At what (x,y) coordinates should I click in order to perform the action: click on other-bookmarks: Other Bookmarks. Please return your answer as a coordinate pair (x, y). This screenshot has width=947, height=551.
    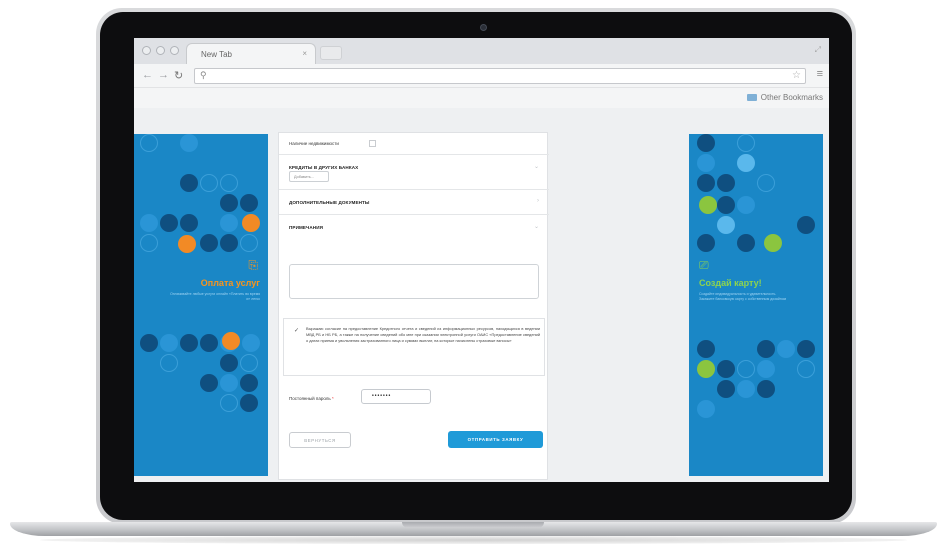
    Looking at the image, I should click on (784, 97).